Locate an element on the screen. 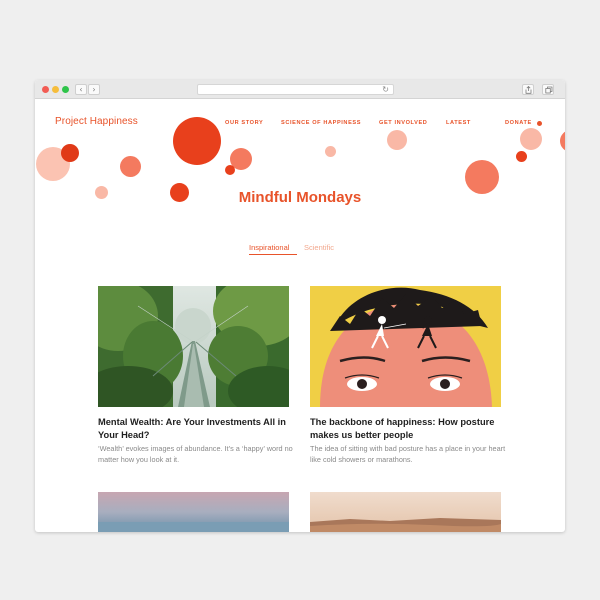 The image size is (600, 600). nav-get-involved: GET INVOLVED is located at coordinates (403, 123).